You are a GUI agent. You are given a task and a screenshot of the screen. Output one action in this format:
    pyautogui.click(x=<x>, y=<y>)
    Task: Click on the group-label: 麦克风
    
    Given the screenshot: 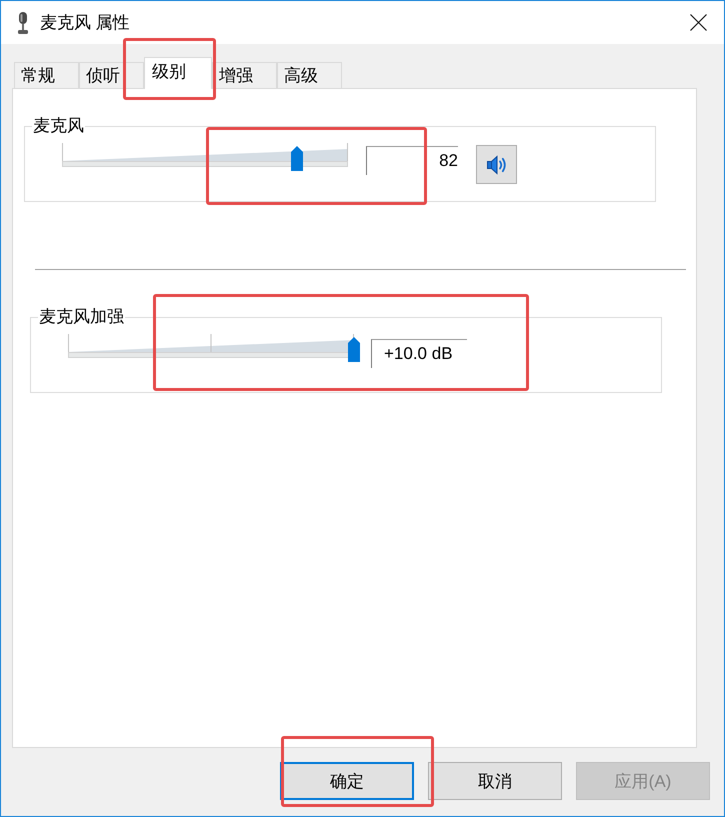 What is the action you would take?
    pyautogui.click(x=58, y=126)
    